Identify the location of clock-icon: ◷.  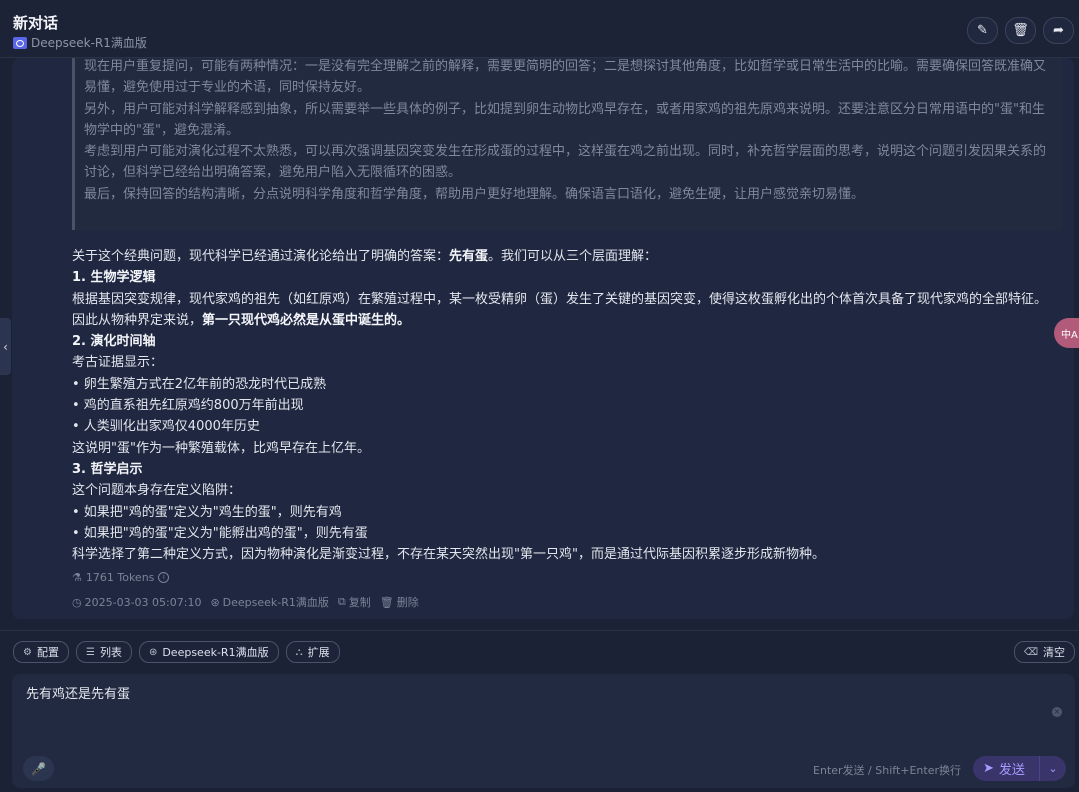
(77, 602).